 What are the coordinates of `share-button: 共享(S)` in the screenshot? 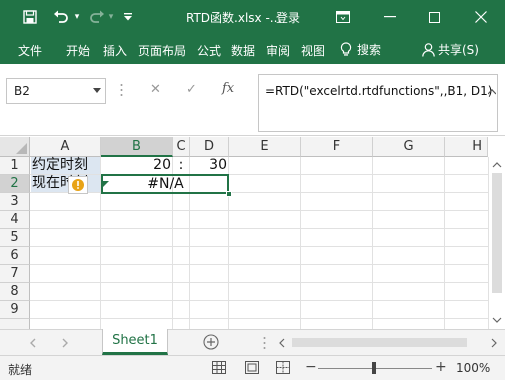 It's located at (450, 49).